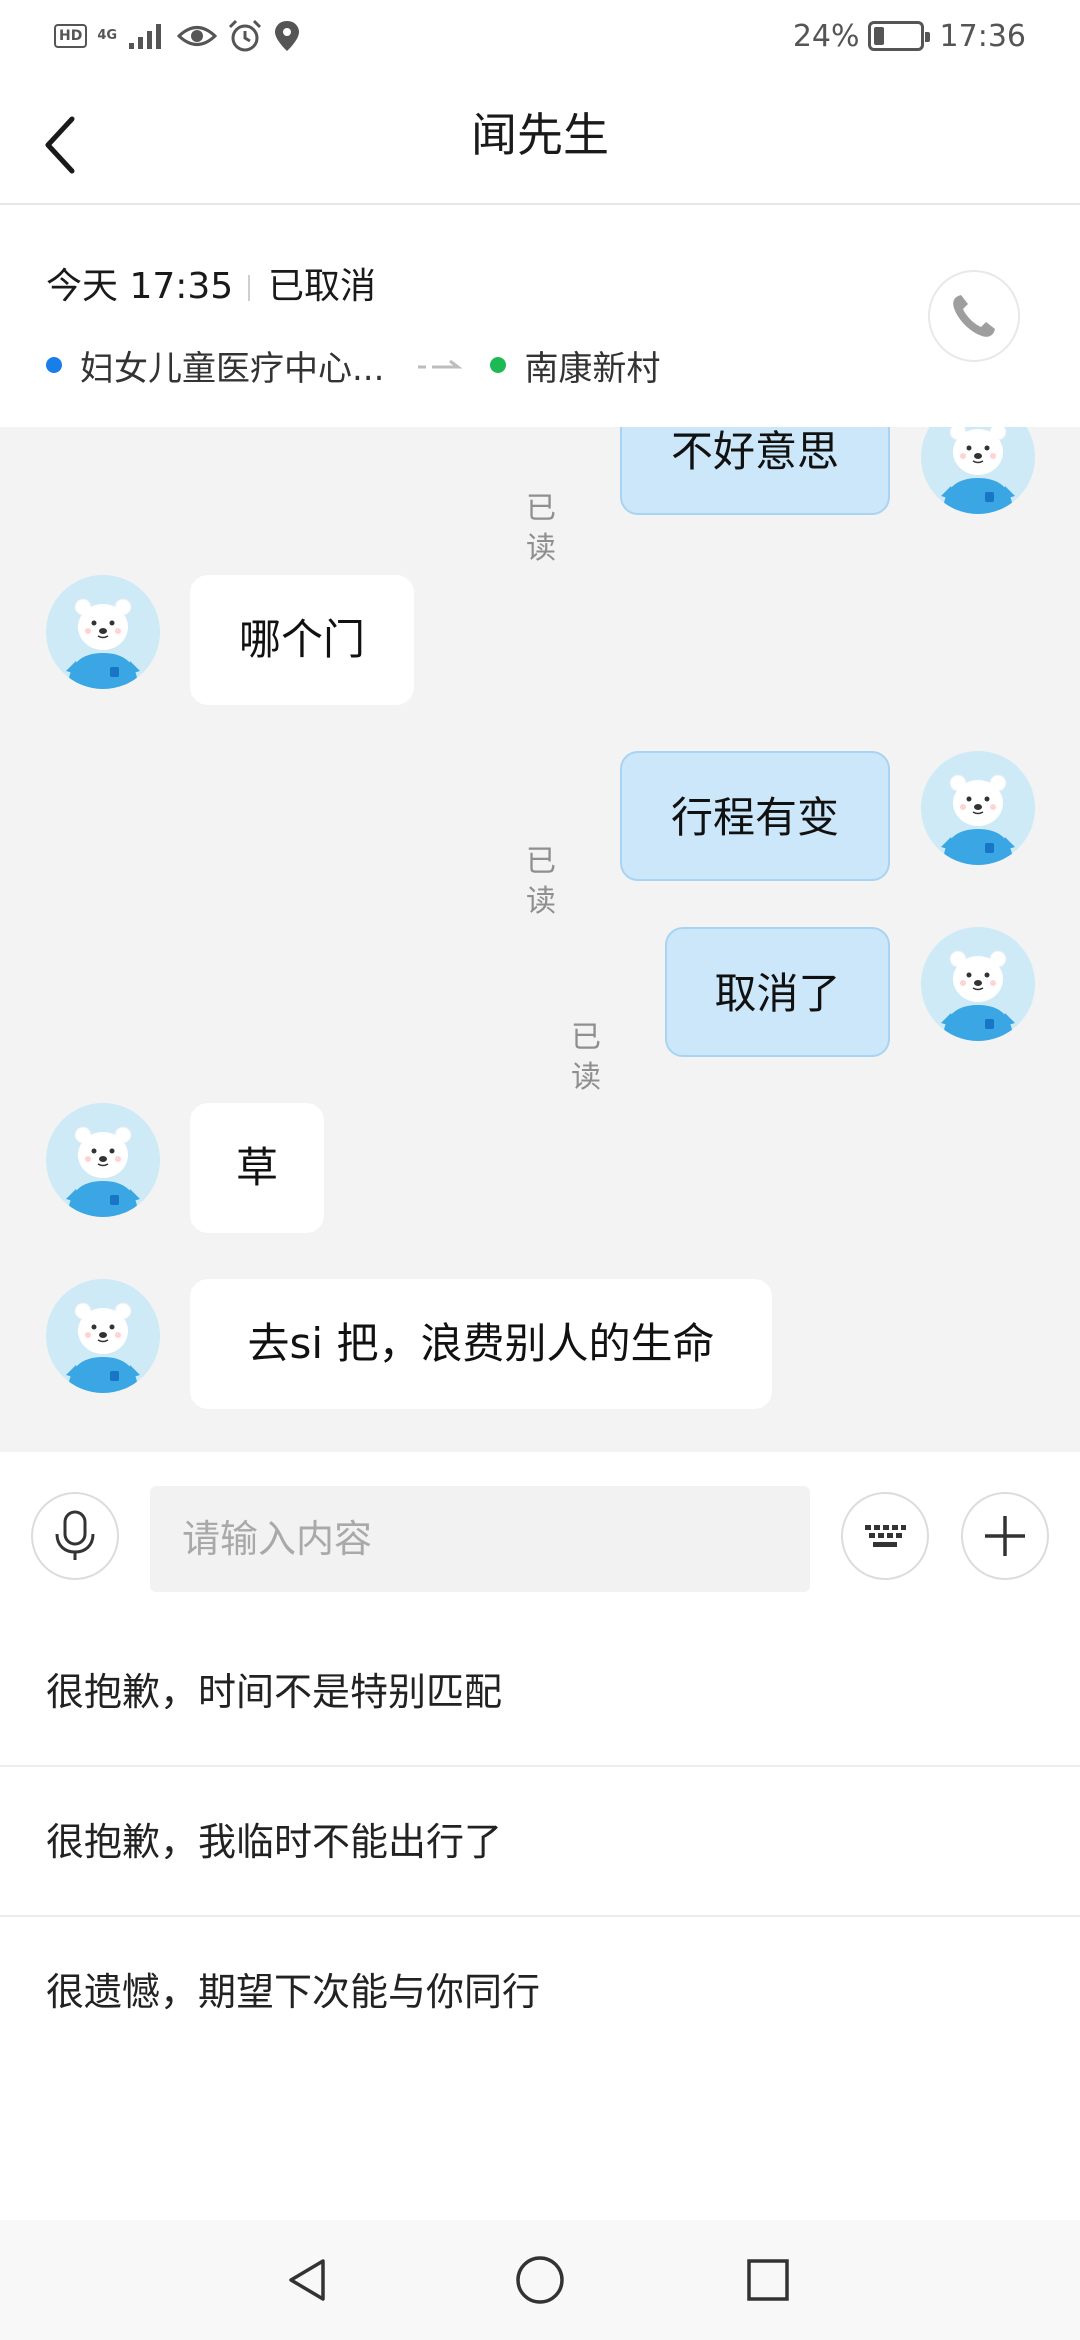 The image size is (1080, 2340). Describe the element at coordinates (440, 364) in the screenshot. I see `route-arrow-icon` at that location.